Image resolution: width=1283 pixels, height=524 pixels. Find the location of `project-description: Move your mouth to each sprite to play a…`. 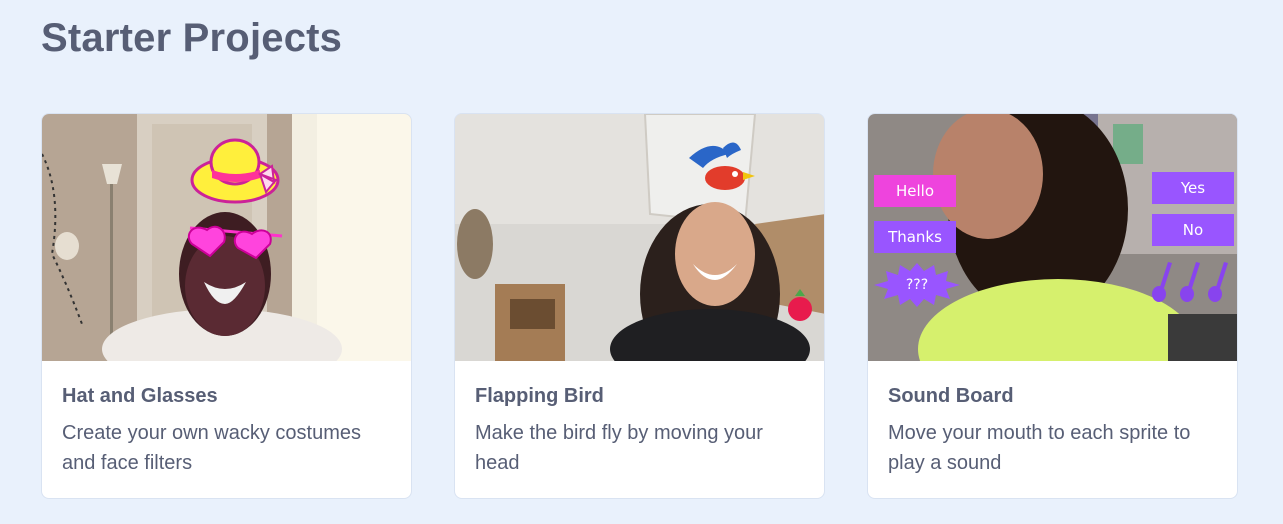

project-description: Move your mouth to each sprite to play a… is located at coordinates (1039, 448).